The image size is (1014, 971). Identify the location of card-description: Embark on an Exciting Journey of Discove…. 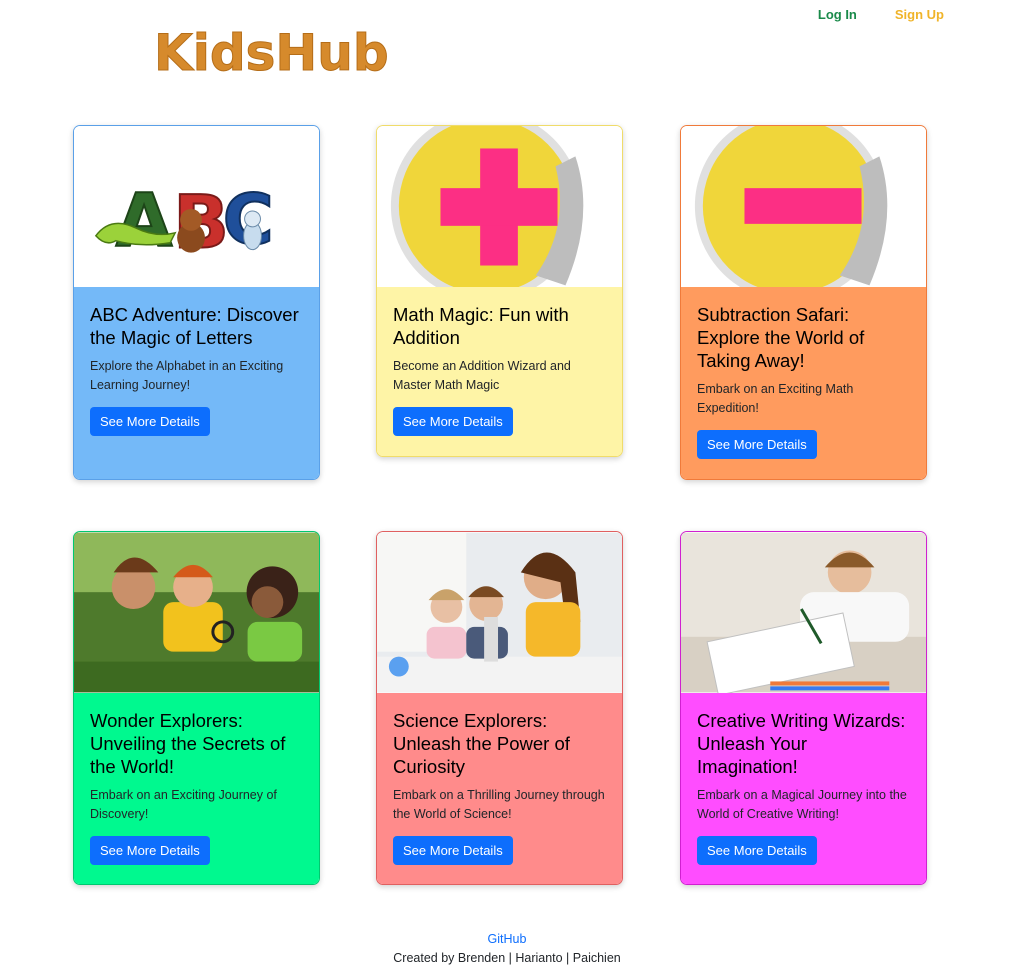
(183, 804).